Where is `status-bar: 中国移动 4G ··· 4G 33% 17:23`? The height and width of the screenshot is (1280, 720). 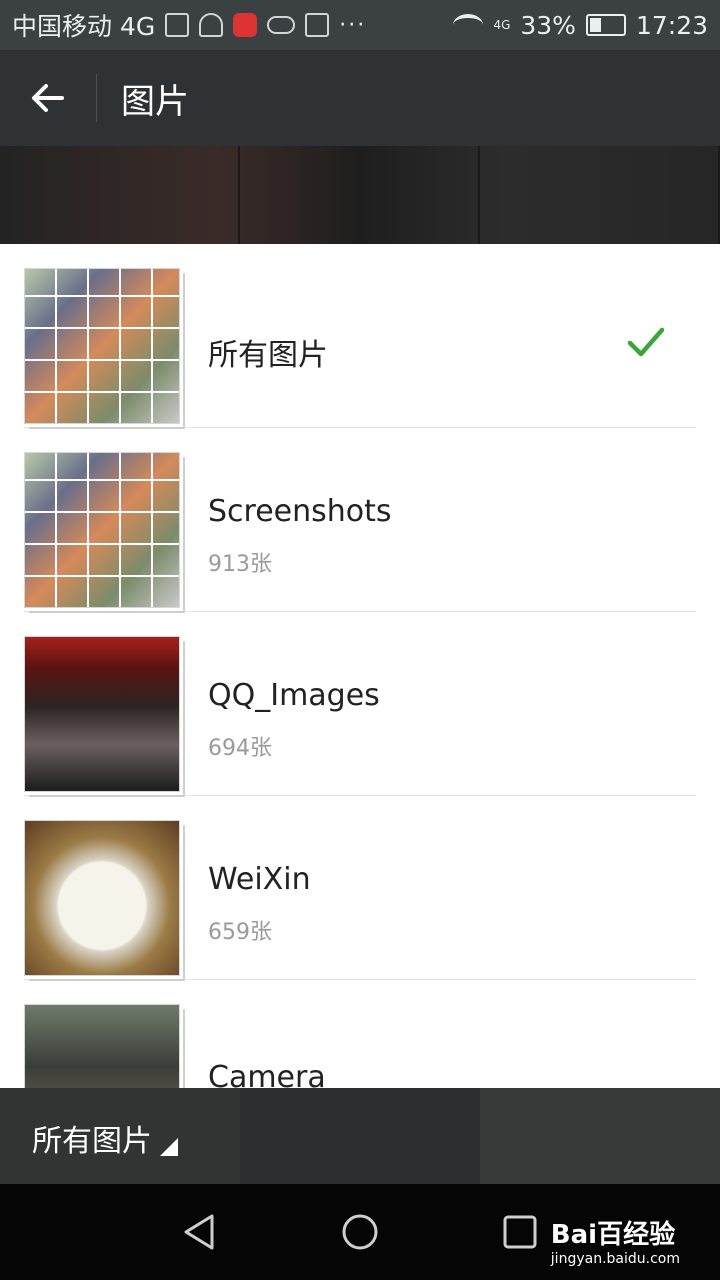
status-bar: 中国移动 4G ··· 4G 33% 17:23 is located at coordinates (360, 25).